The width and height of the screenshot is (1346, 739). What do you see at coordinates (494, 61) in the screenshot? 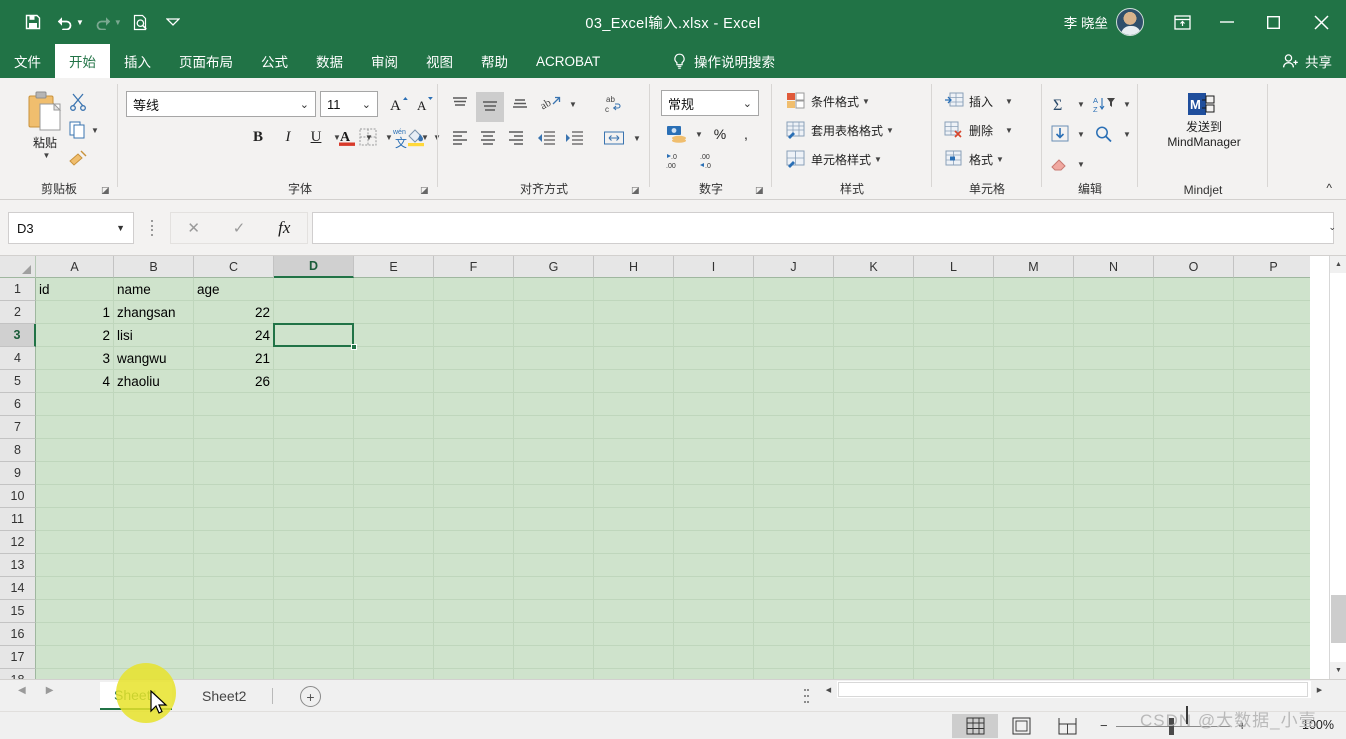
I see `ribbon-tab-8: 帮助` at bounding box center [494, 61].